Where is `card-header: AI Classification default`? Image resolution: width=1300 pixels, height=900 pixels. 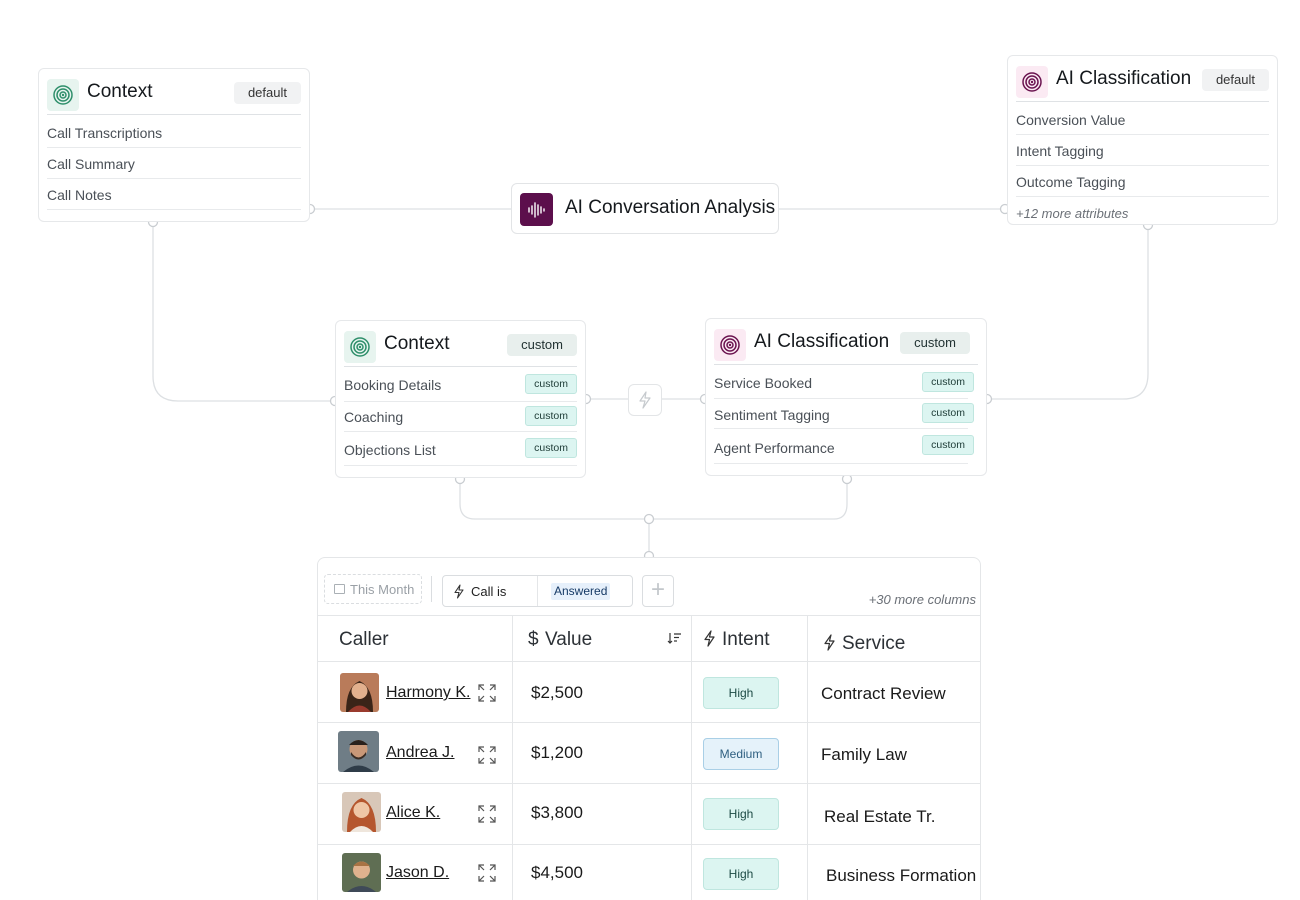
card-header: AI Classification default is located at coordinates (1142, 83).